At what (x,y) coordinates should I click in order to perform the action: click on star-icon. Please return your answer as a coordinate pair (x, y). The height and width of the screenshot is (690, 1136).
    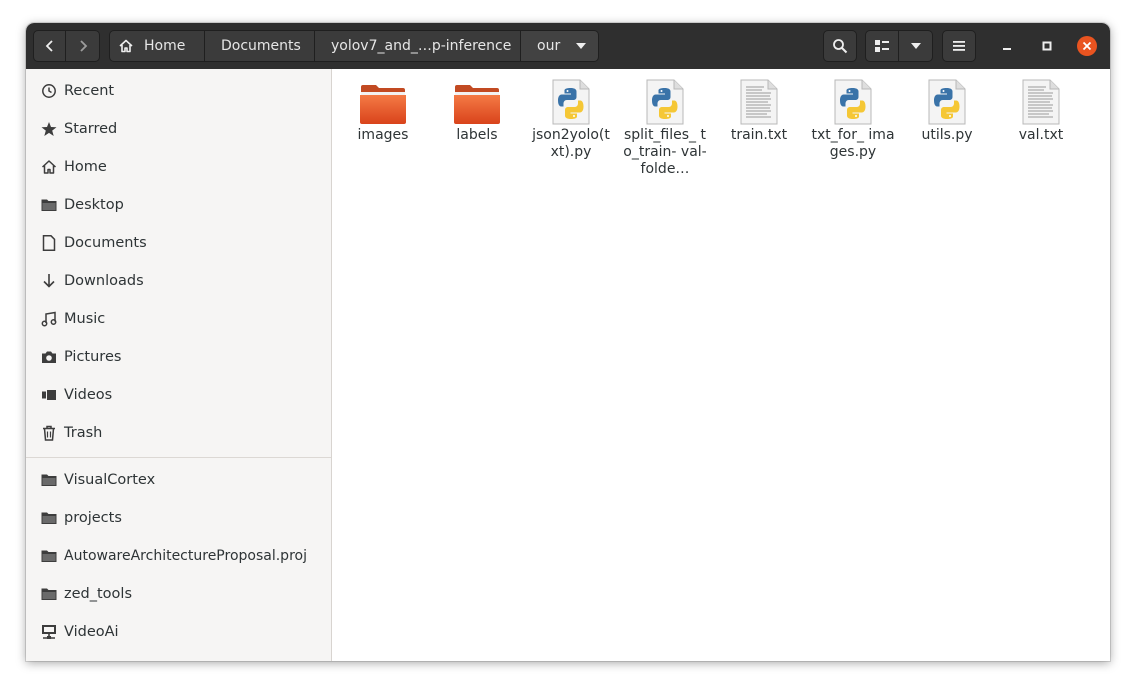
    Looking at the image, I should click on (49, 129).